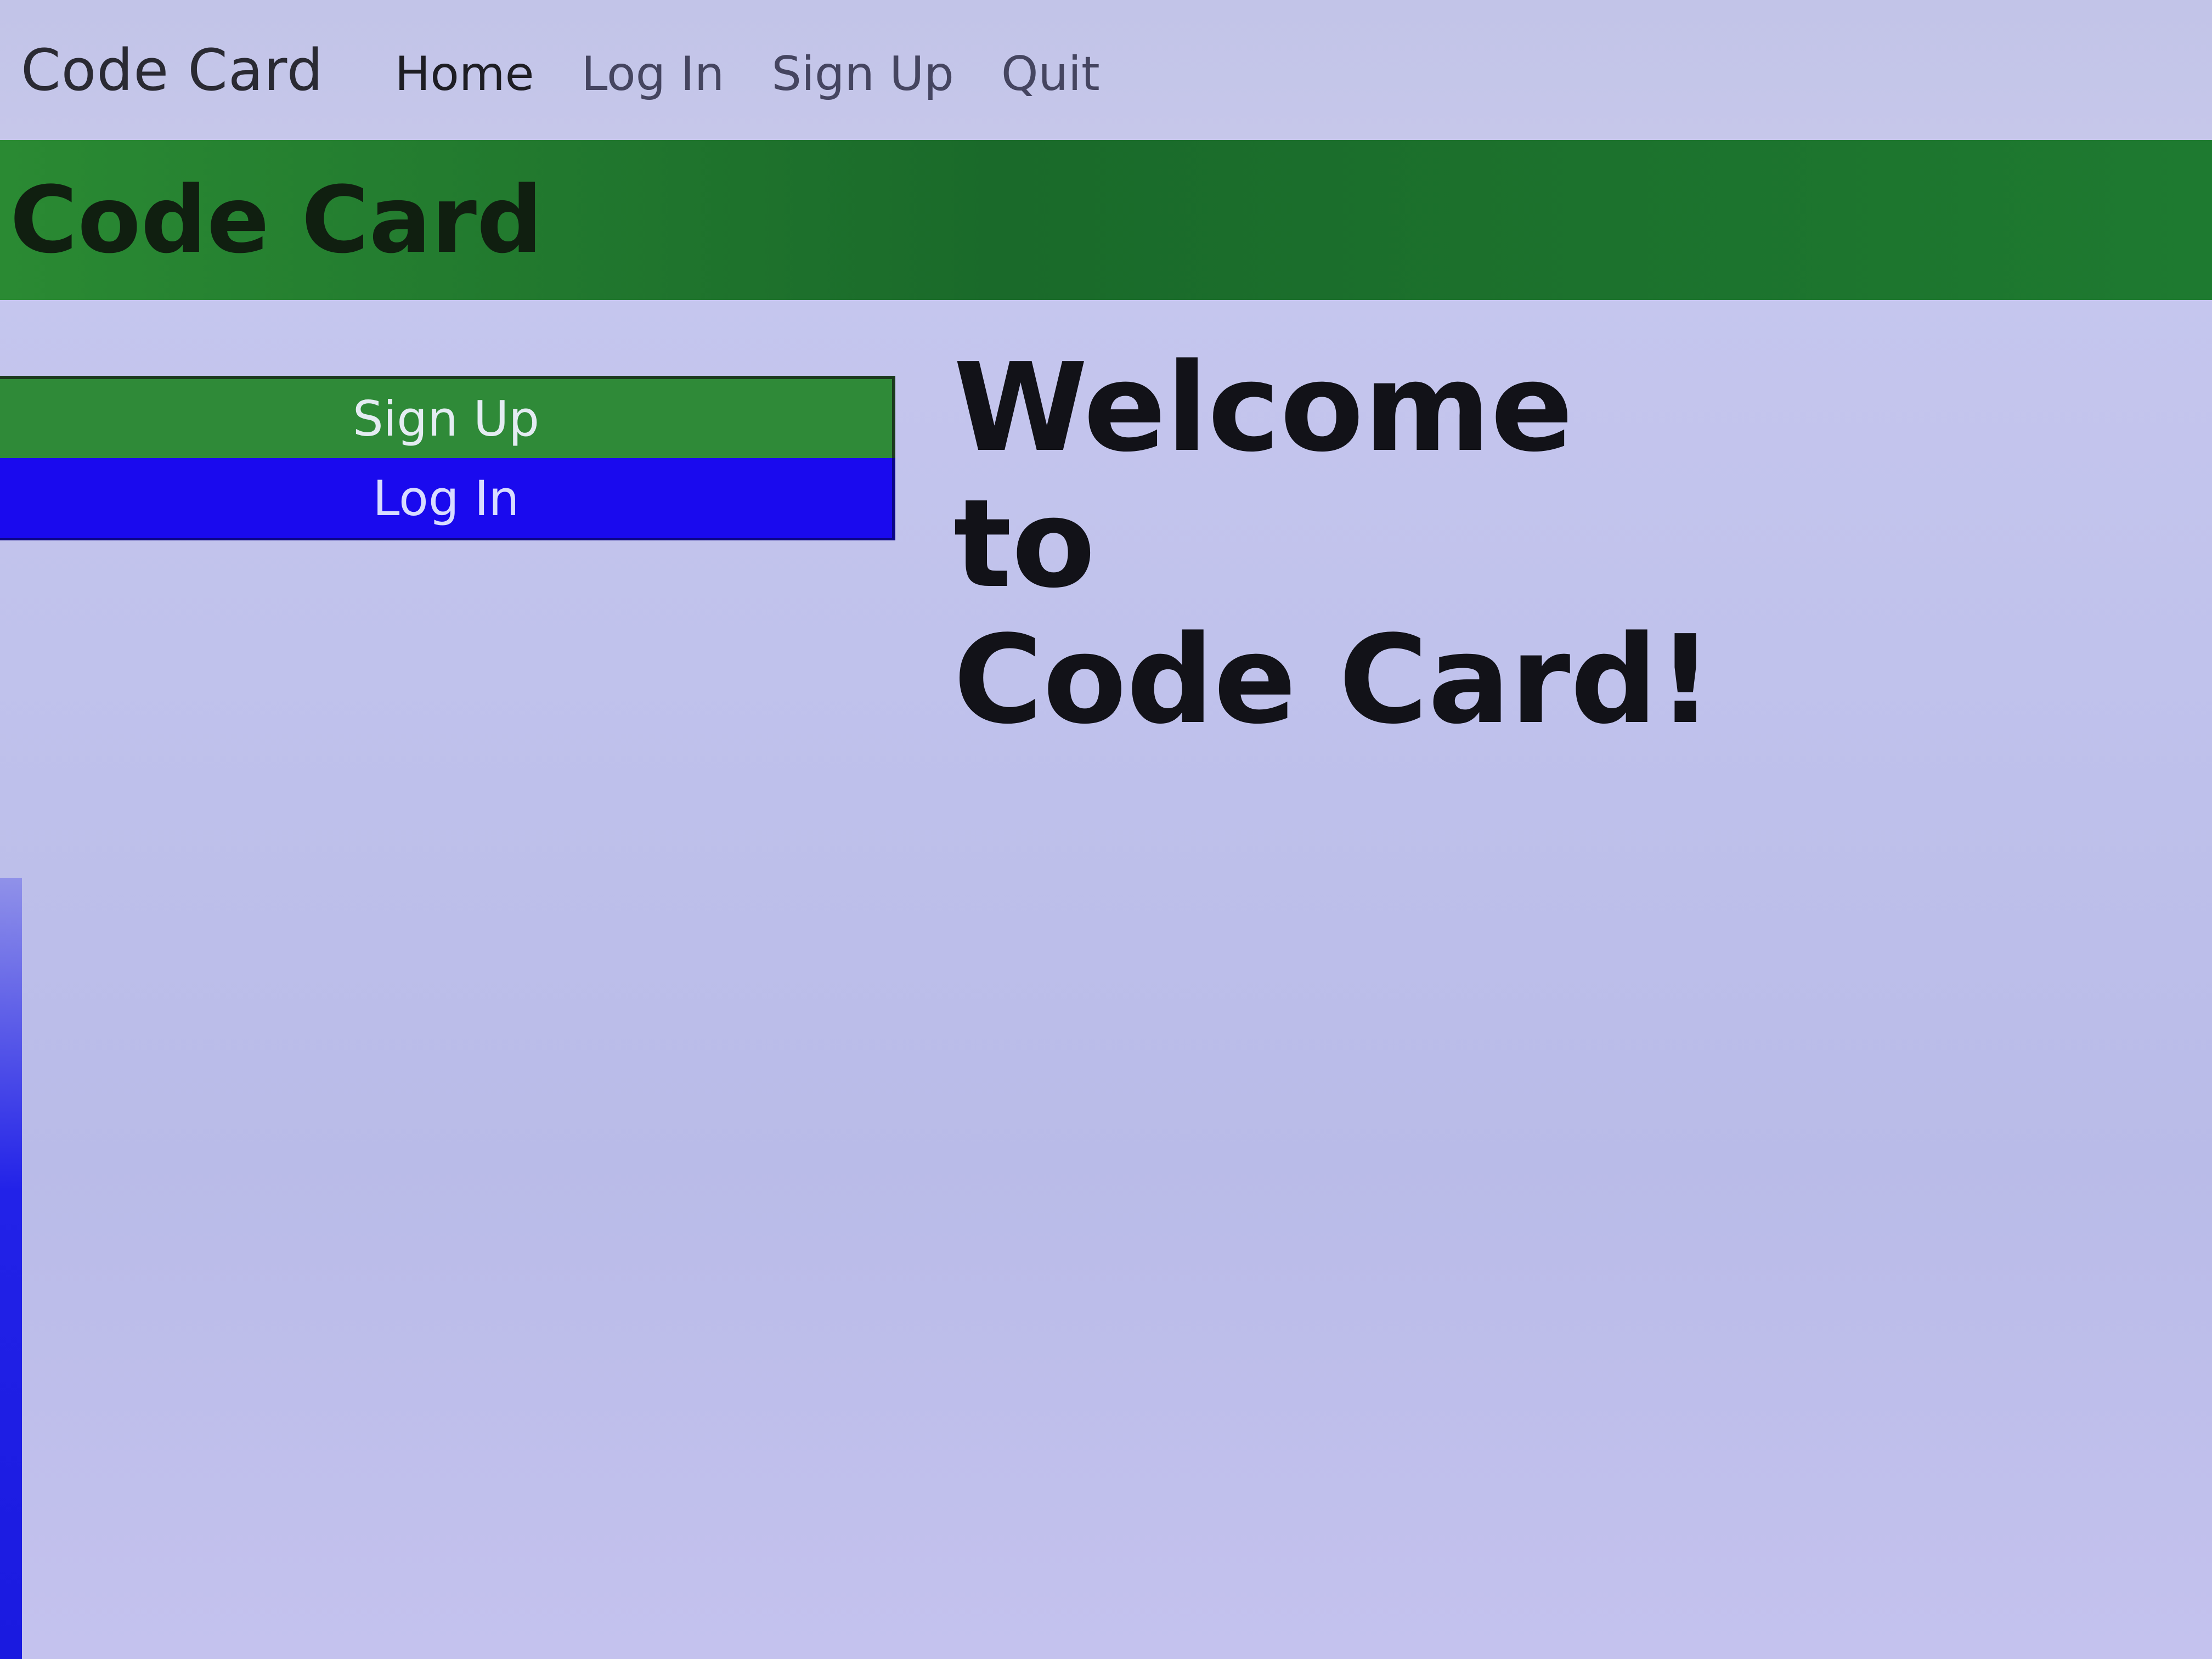 The height and width of the screenshot is (1659, 2212). Describe the element at coordinates (1333, 680) in the screenshot. I see `welcome-line-2: Code Card!` at that location.